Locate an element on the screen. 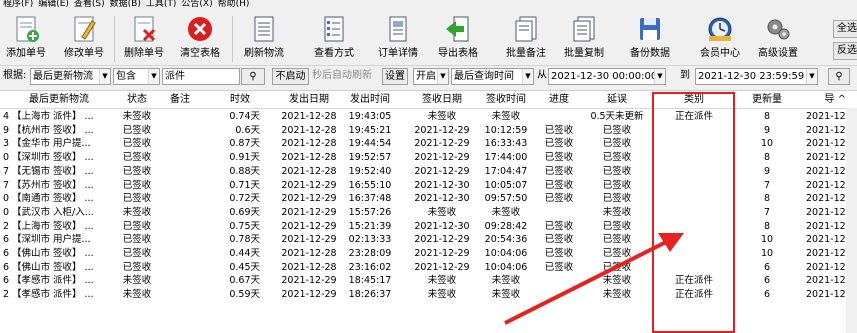 This screenshot has height=333, width=857. add-order-button: 添加单号 is located at coordinates (26, 38).